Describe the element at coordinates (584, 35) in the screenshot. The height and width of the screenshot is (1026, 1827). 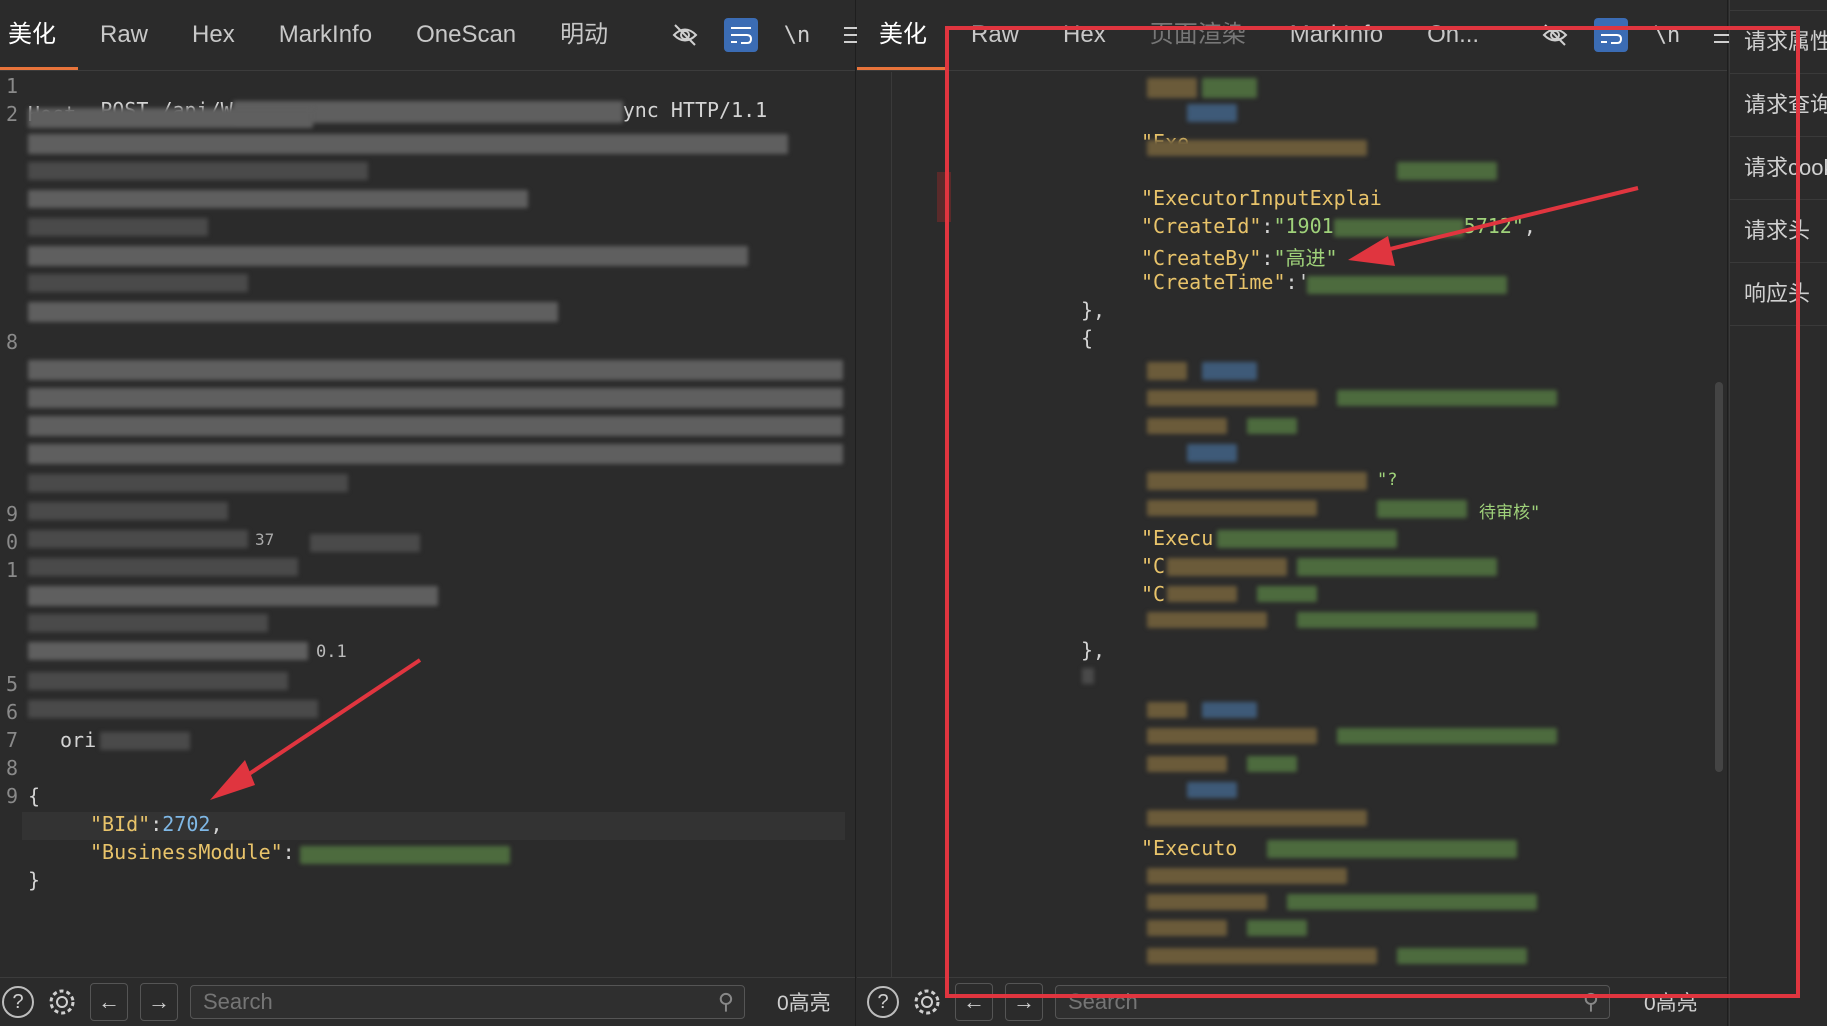
I see `tab-mingdong: 明动` at that location.